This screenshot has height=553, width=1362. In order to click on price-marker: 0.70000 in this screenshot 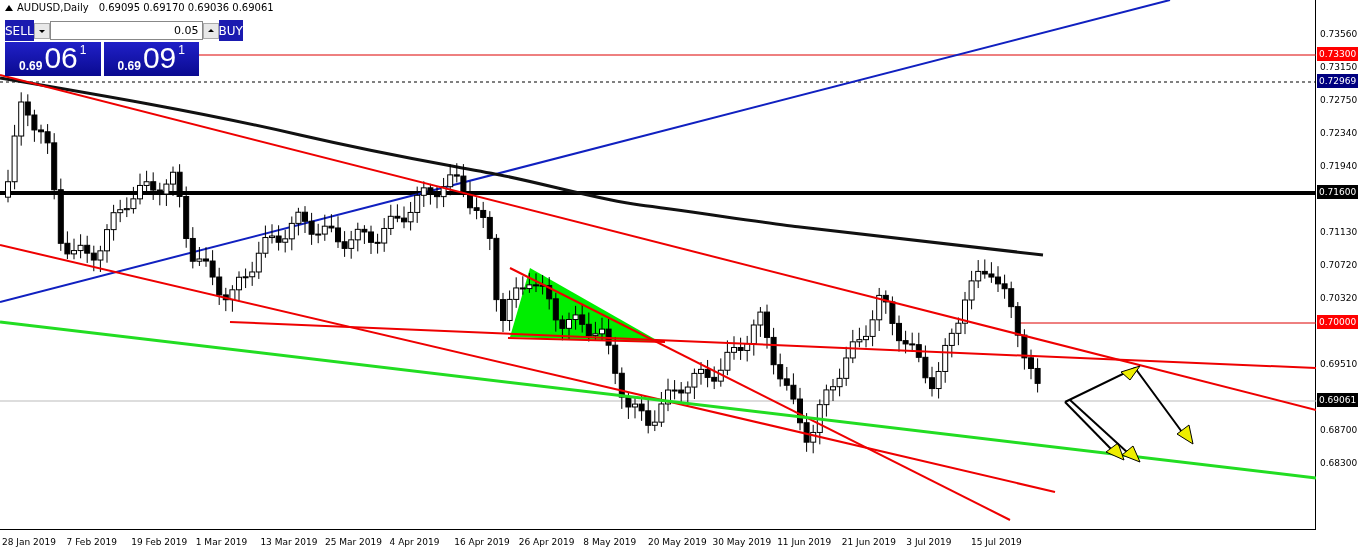, I will do `click(1338, 322)`.